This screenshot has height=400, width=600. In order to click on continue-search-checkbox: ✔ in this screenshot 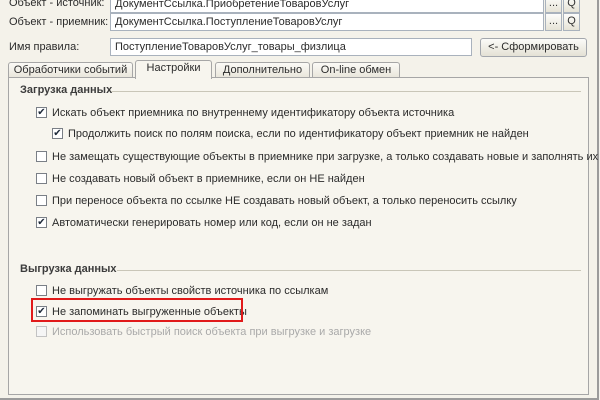, I will do `click(57, 133)`.